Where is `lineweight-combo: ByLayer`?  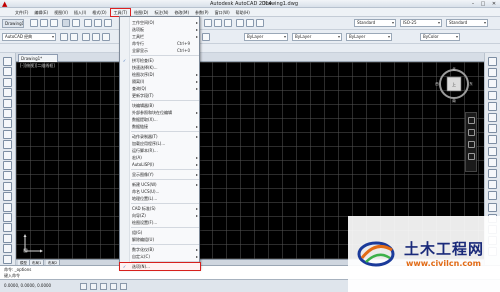
lineweight-combo: ByLayer is located at coordinates (369, 37).